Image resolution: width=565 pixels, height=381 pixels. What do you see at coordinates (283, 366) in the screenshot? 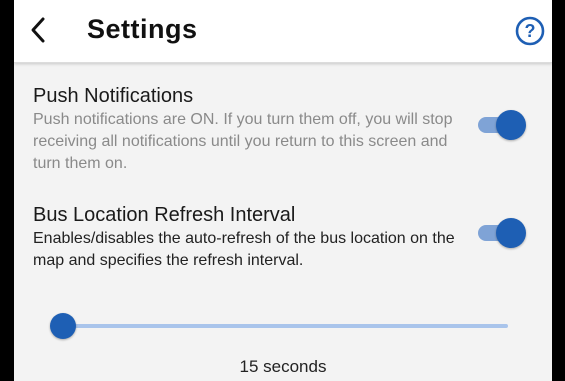
I see `refresh-interval-value: 15 seconds` at bounding box center [283, 366].